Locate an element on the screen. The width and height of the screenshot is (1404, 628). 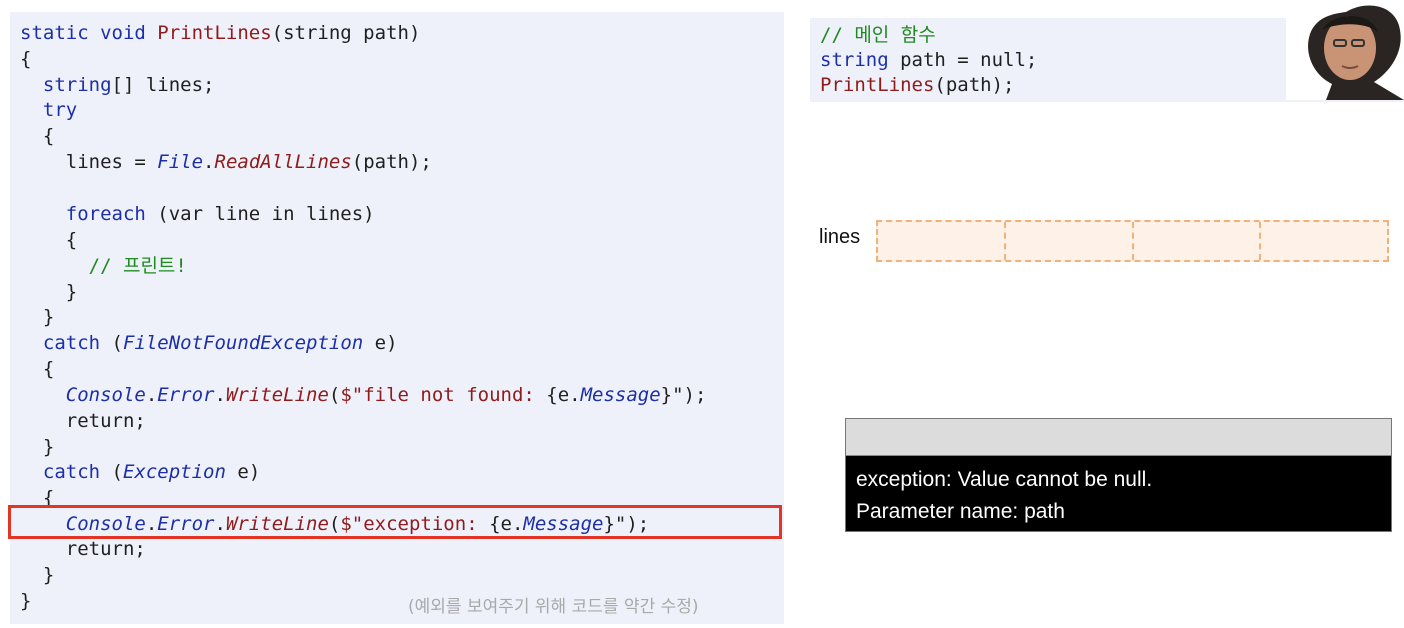
code-line-declaration: string[] lines; is located at coordinates (128, 85).